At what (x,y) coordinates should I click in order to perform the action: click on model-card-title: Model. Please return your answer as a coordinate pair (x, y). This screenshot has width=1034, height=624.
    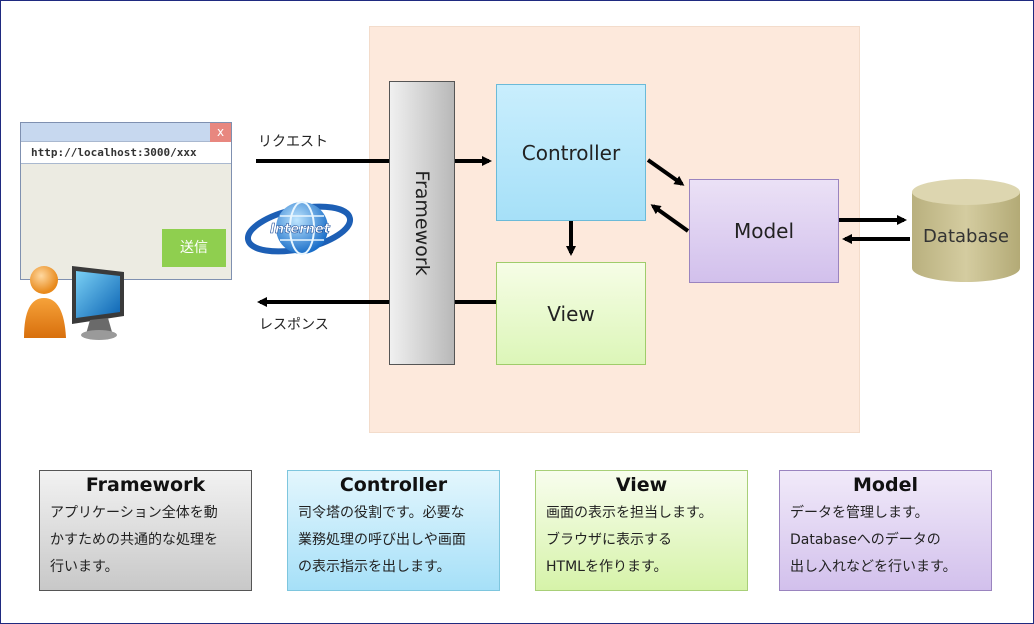
    Looking at the image, I should click on (885, 485).